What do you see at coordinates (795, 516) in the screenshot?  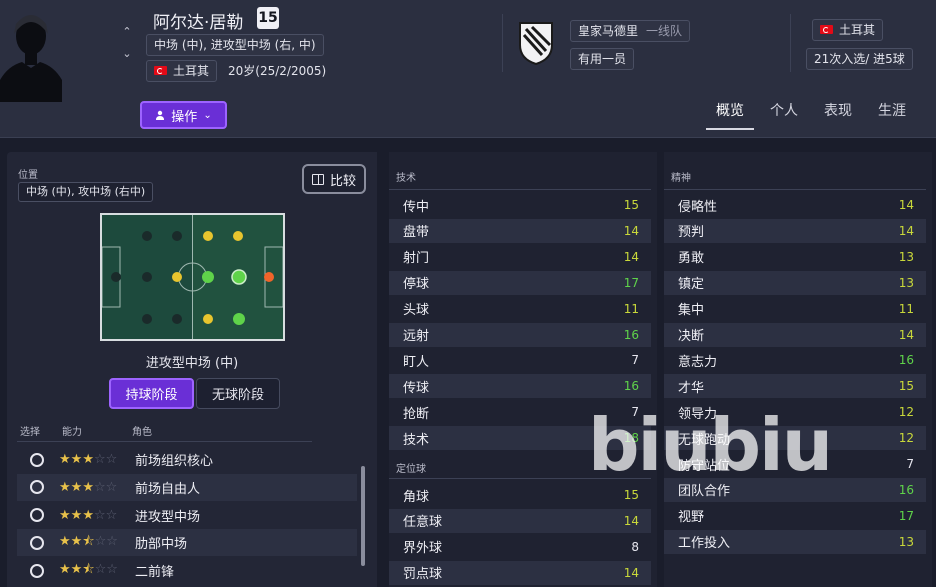 I see `attribute-row: 视野 17` at bounding box center [795, 516].